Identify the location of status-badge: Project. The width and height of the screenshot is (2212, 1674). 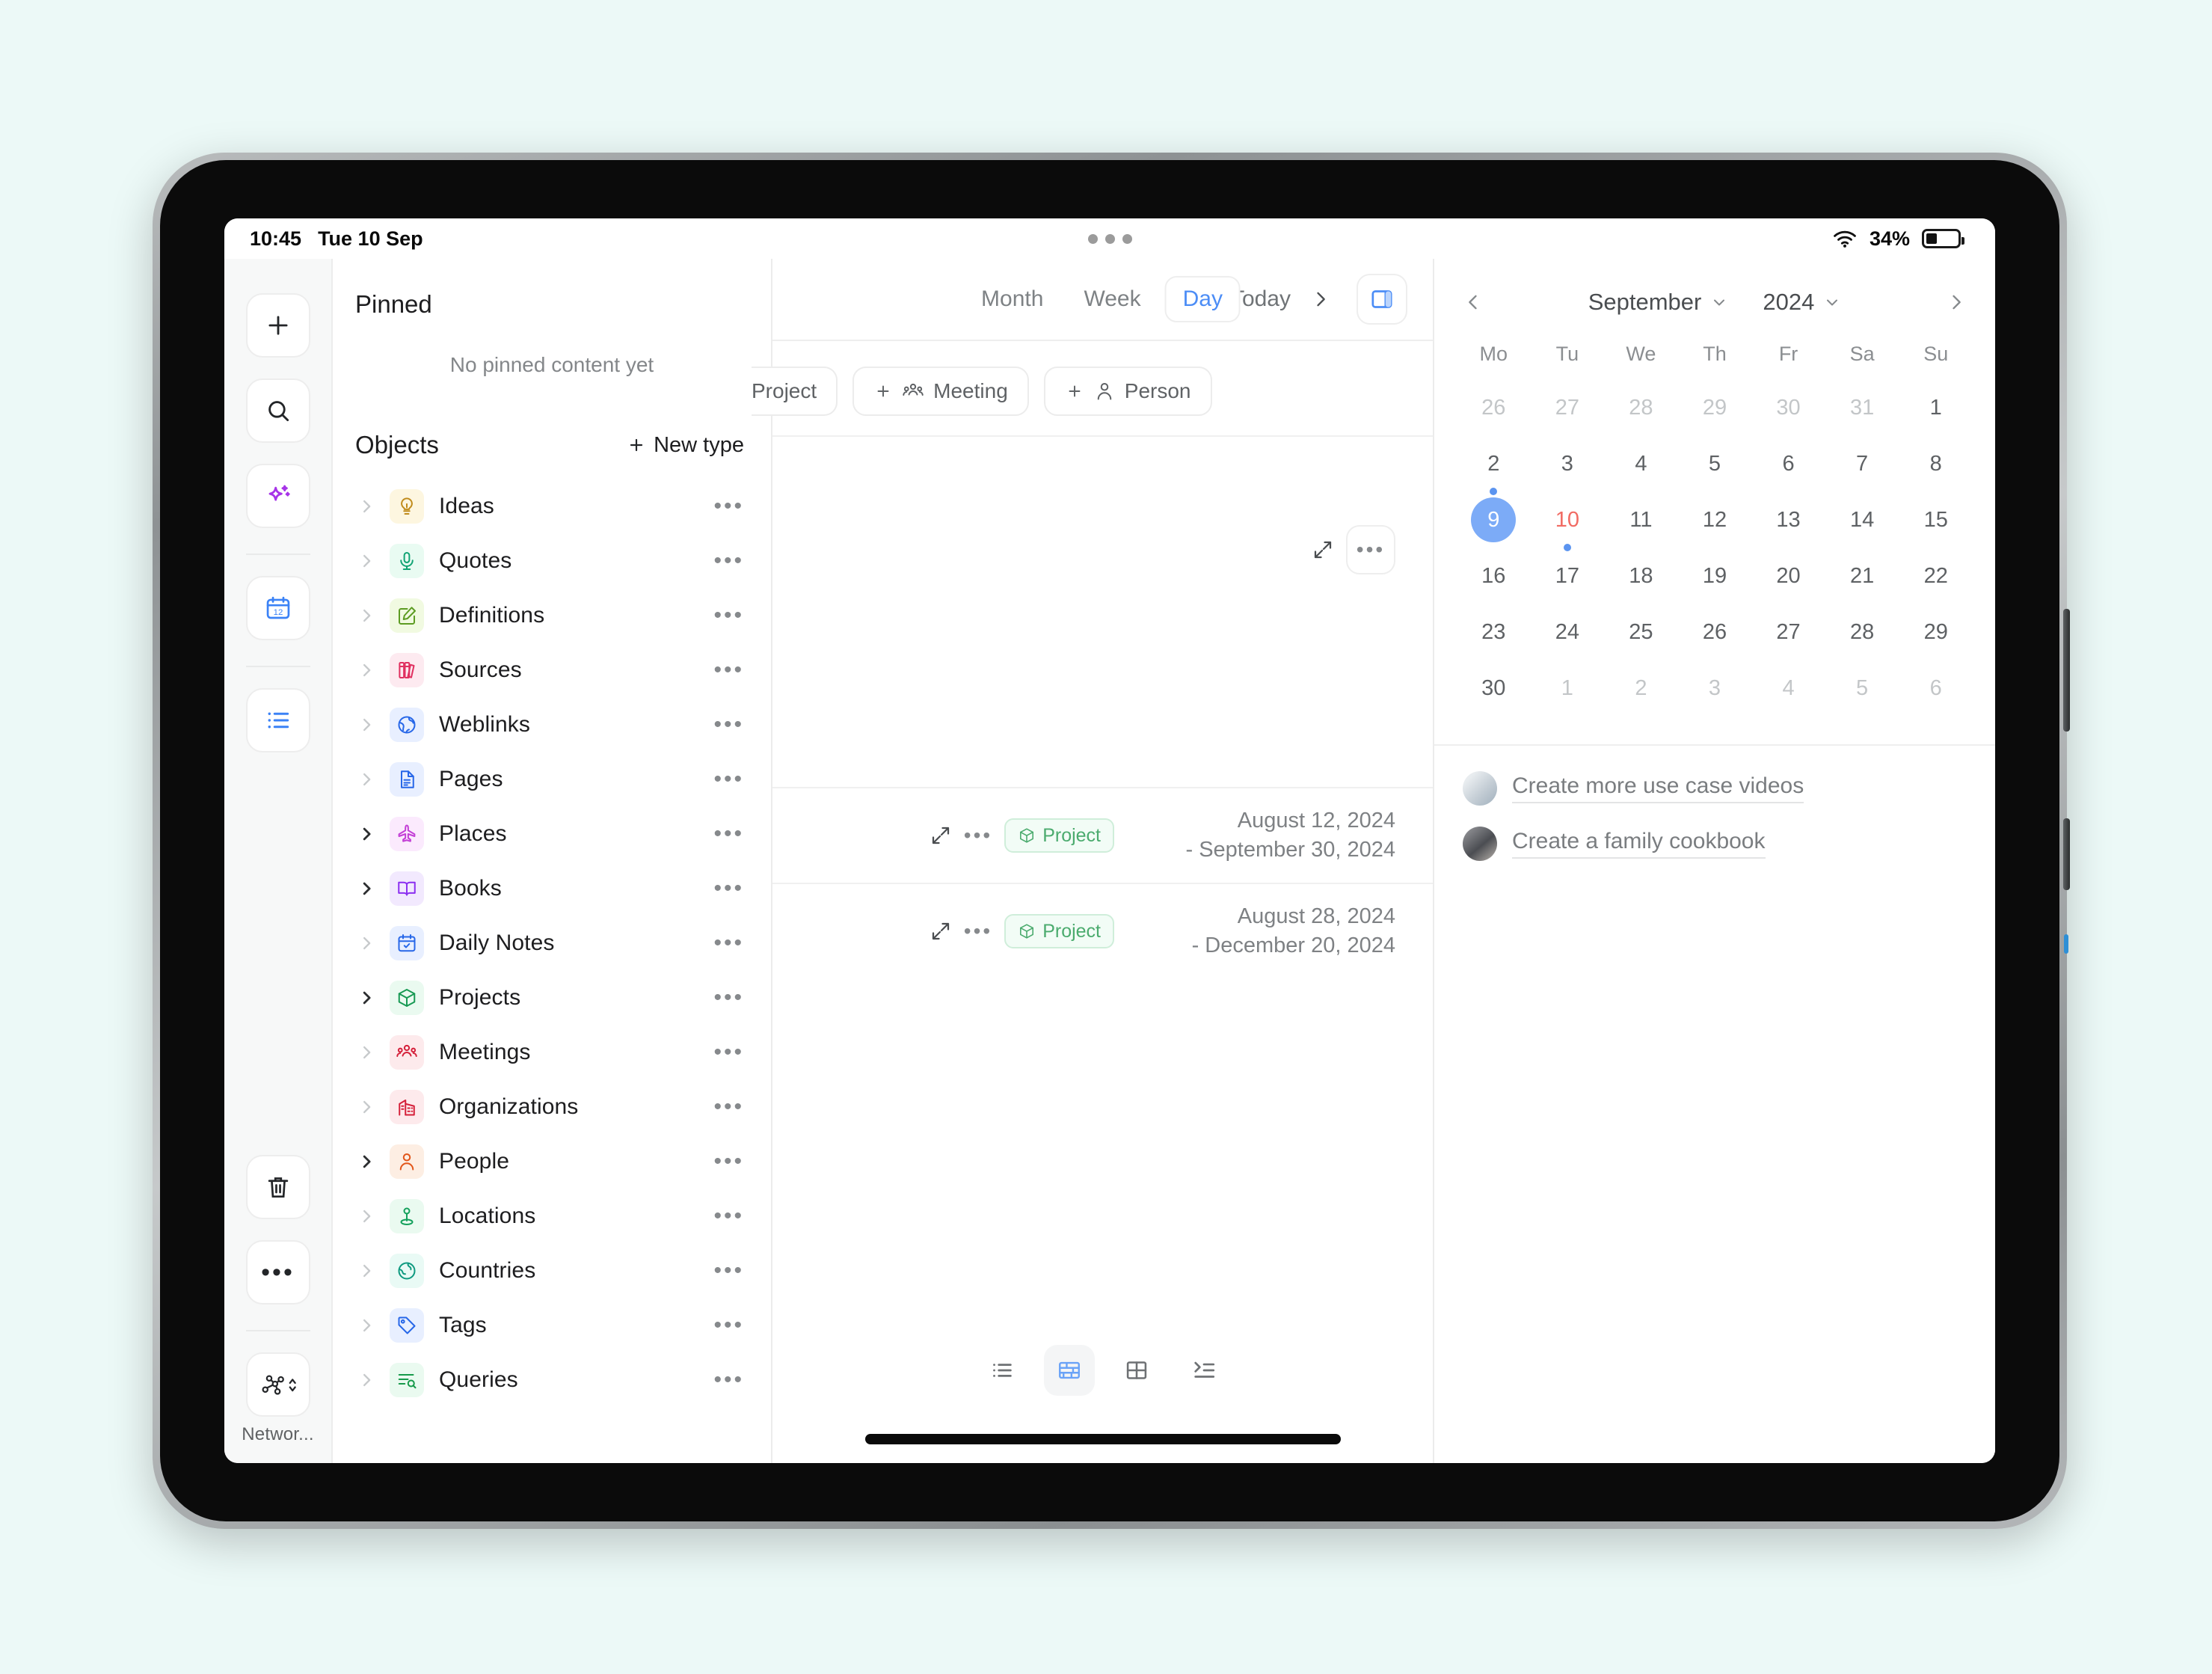
(1059, 932).